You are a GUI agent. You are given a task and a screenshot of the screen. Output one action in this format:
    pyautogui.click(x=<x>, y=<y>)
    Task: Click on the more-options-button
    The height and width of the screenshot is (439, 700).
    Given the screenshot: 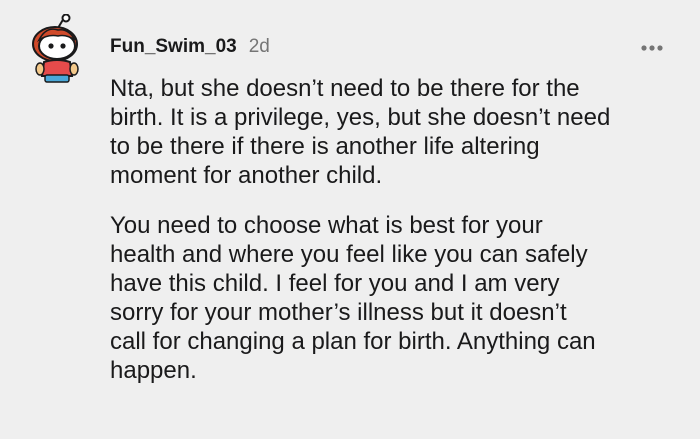 What is the action you would take?
    pyautogui.click(x=652, y=48)
    